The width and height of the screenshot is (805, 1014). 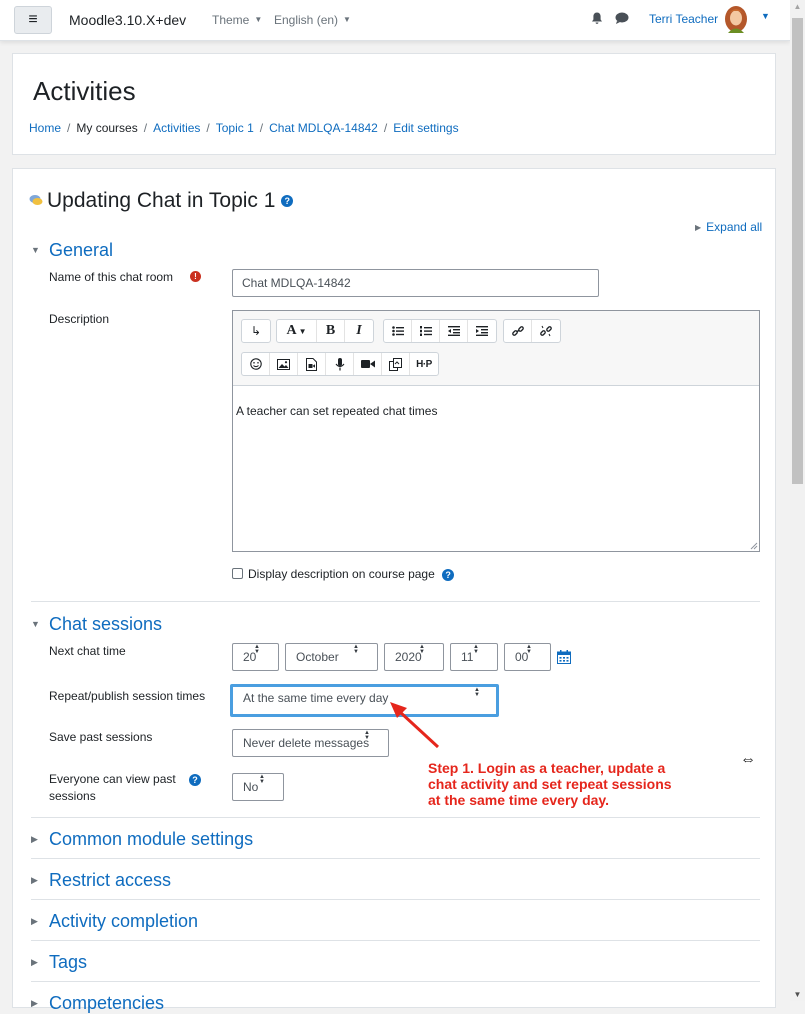 What do you see at coordinates (127, 20) in the screenshot?
I see `site-brand: Moodle3.10.X+dev` at bounding box center [127, 20].